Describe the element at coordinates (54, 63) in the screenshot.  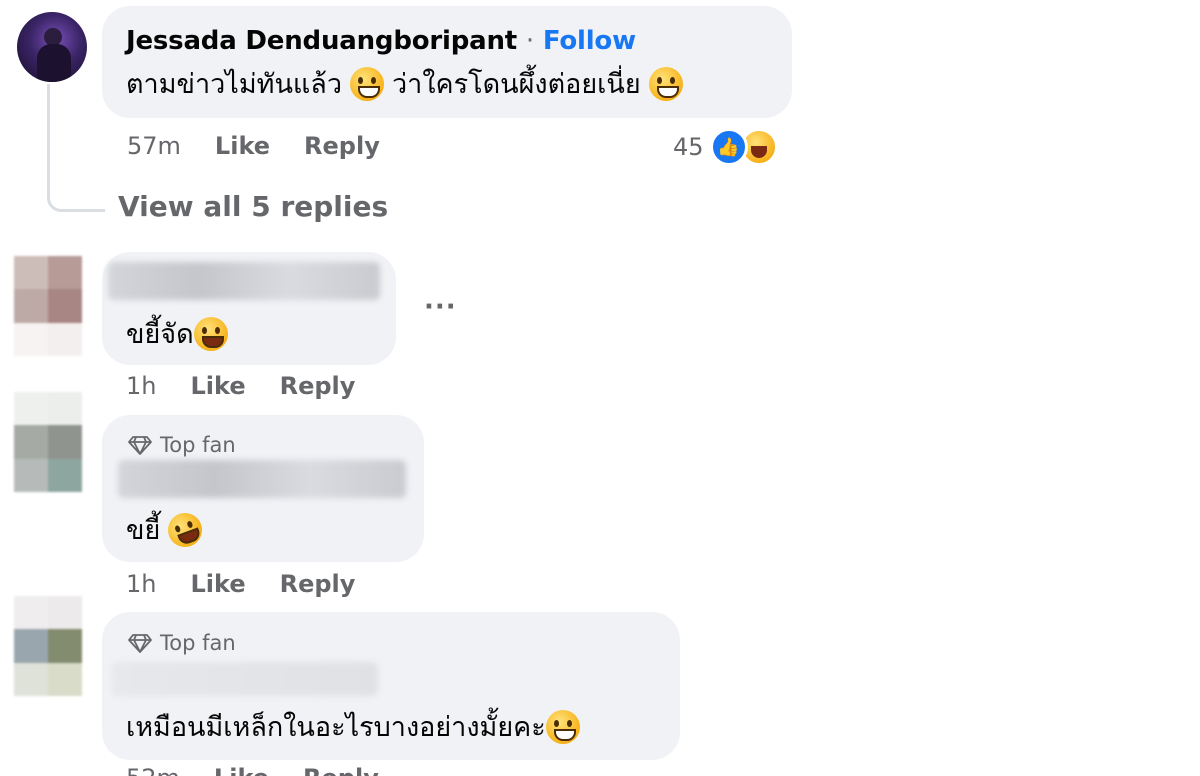
I see `avatar-figure-body` at that location.